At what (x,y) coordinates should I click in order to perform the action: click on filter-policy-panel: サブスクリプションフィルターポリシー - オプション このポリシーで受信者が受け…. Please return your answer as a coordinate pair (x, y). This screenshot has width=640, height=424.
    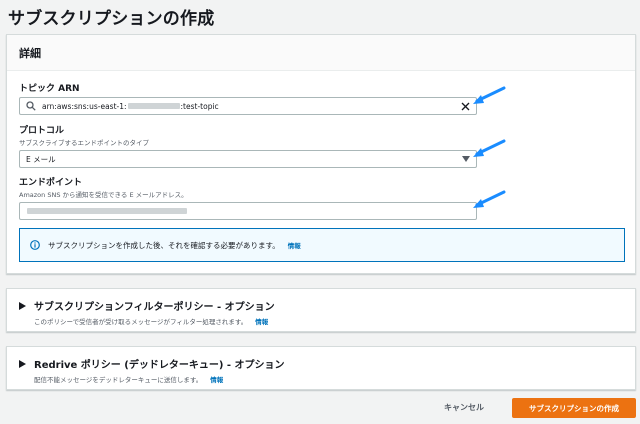
    Looking at the image, I should click on (321, 310).